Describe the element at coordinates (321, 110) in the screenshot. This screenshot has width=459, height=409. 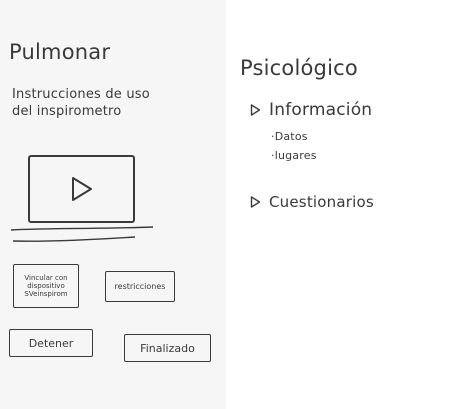
I see `menu-item-label: Información` at that location.